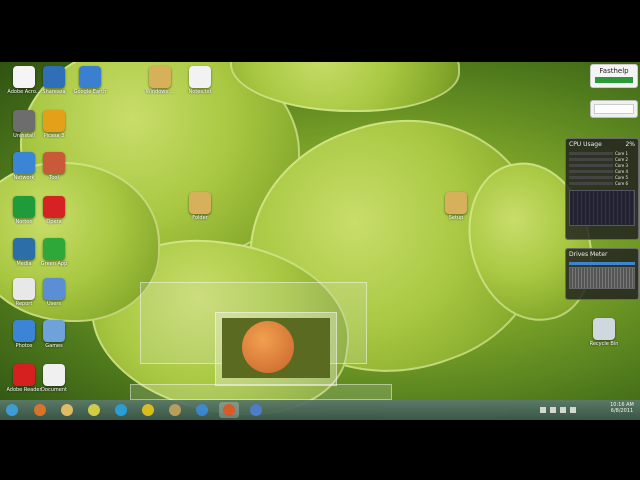 The height and width of the screenshot is (480, 640). I want to click on firefox-icon, so click(40, 410).